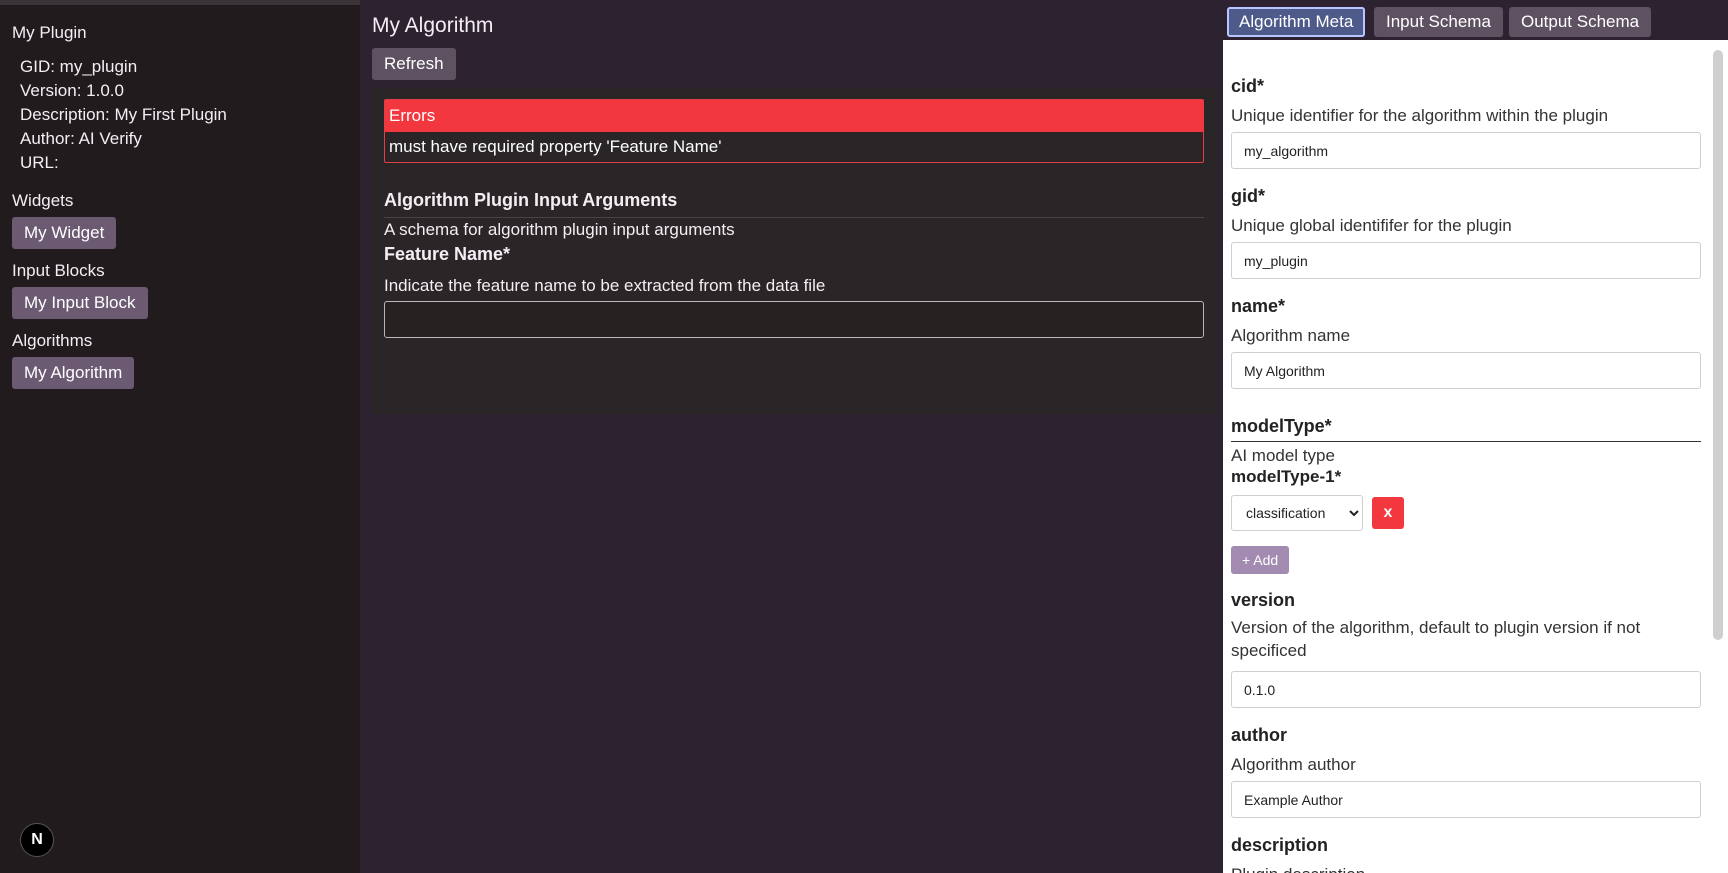 This screenshot has height=873, width=1728. What do you see at coordinates (794, 116) in the screenshot?
I see `errors-heading: Errors` at bounding box center [794, 116].